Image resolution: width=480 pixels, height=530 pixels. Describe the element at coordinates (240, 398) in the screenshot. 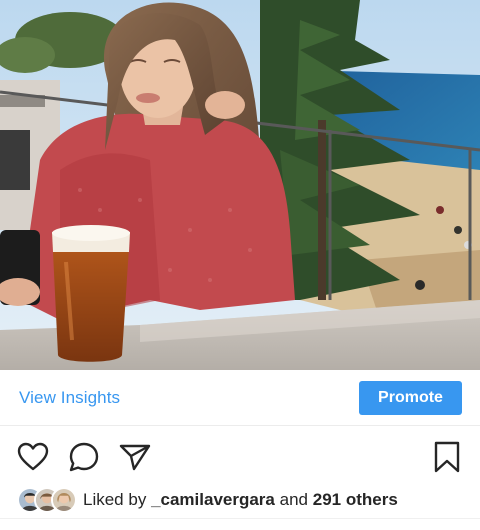

I see `insights-bar: View Insights Promote` at that location.